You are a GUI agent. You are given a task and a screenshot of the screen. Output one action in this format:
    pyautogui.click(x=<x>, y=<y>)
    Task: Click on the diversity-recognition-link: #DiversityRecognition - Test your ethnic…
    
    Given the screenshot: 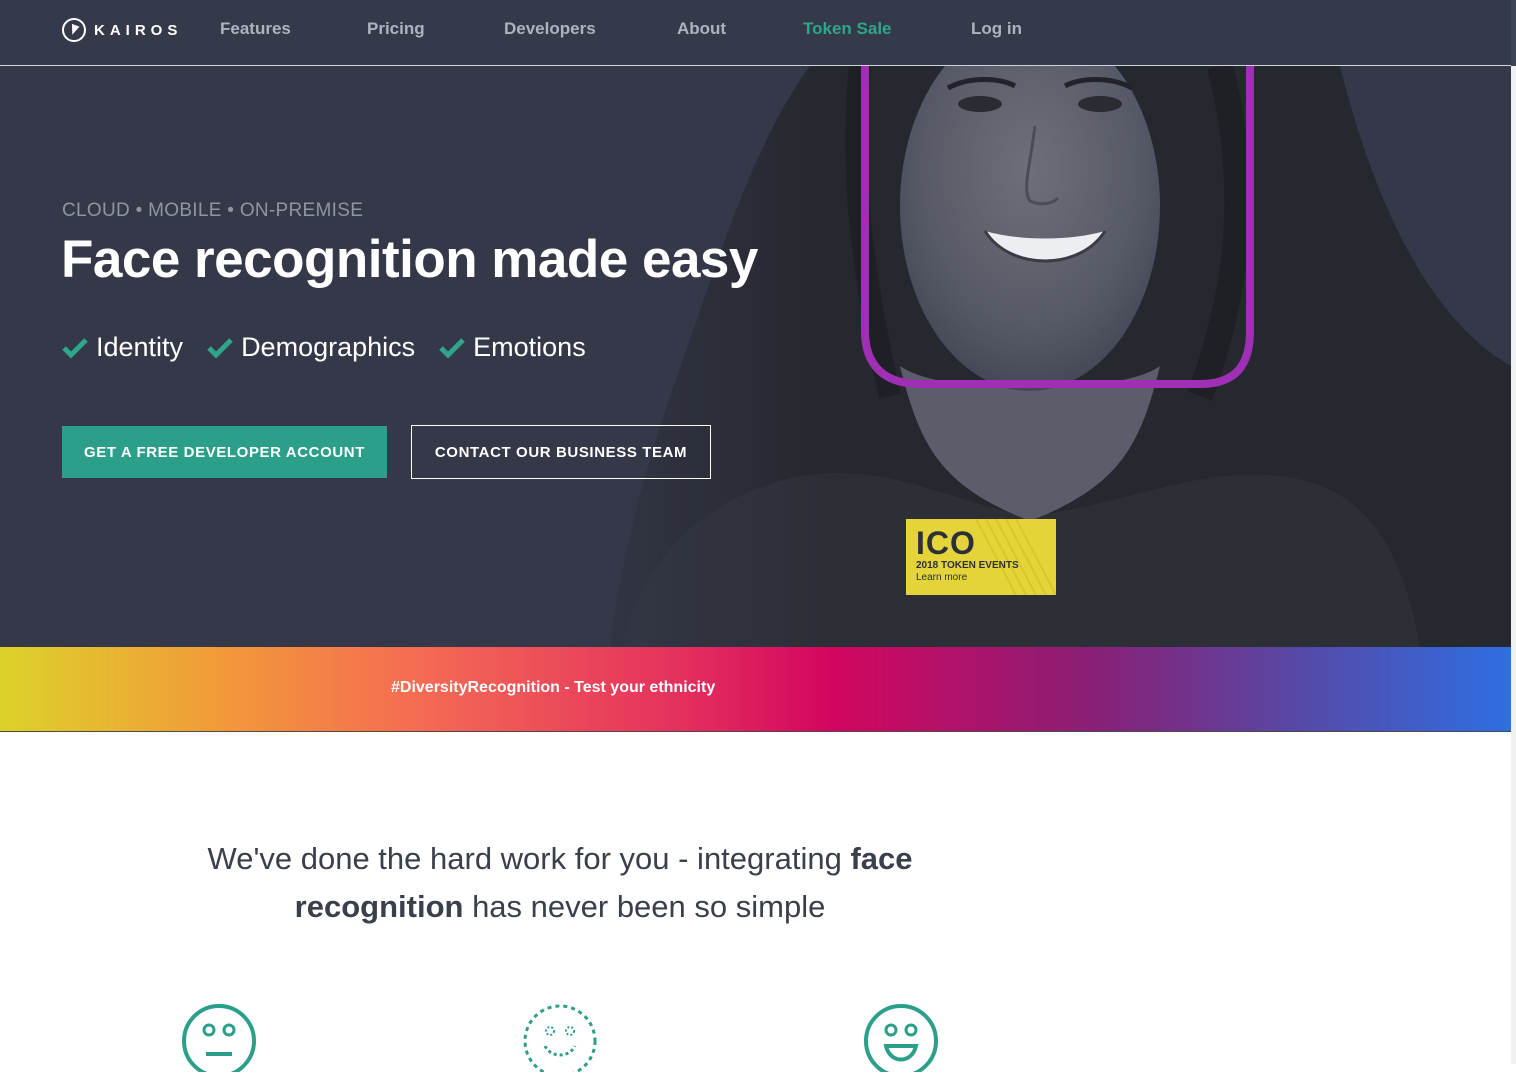 What is the action you would take?
    pyautogui.click(x=553, y=688)
    